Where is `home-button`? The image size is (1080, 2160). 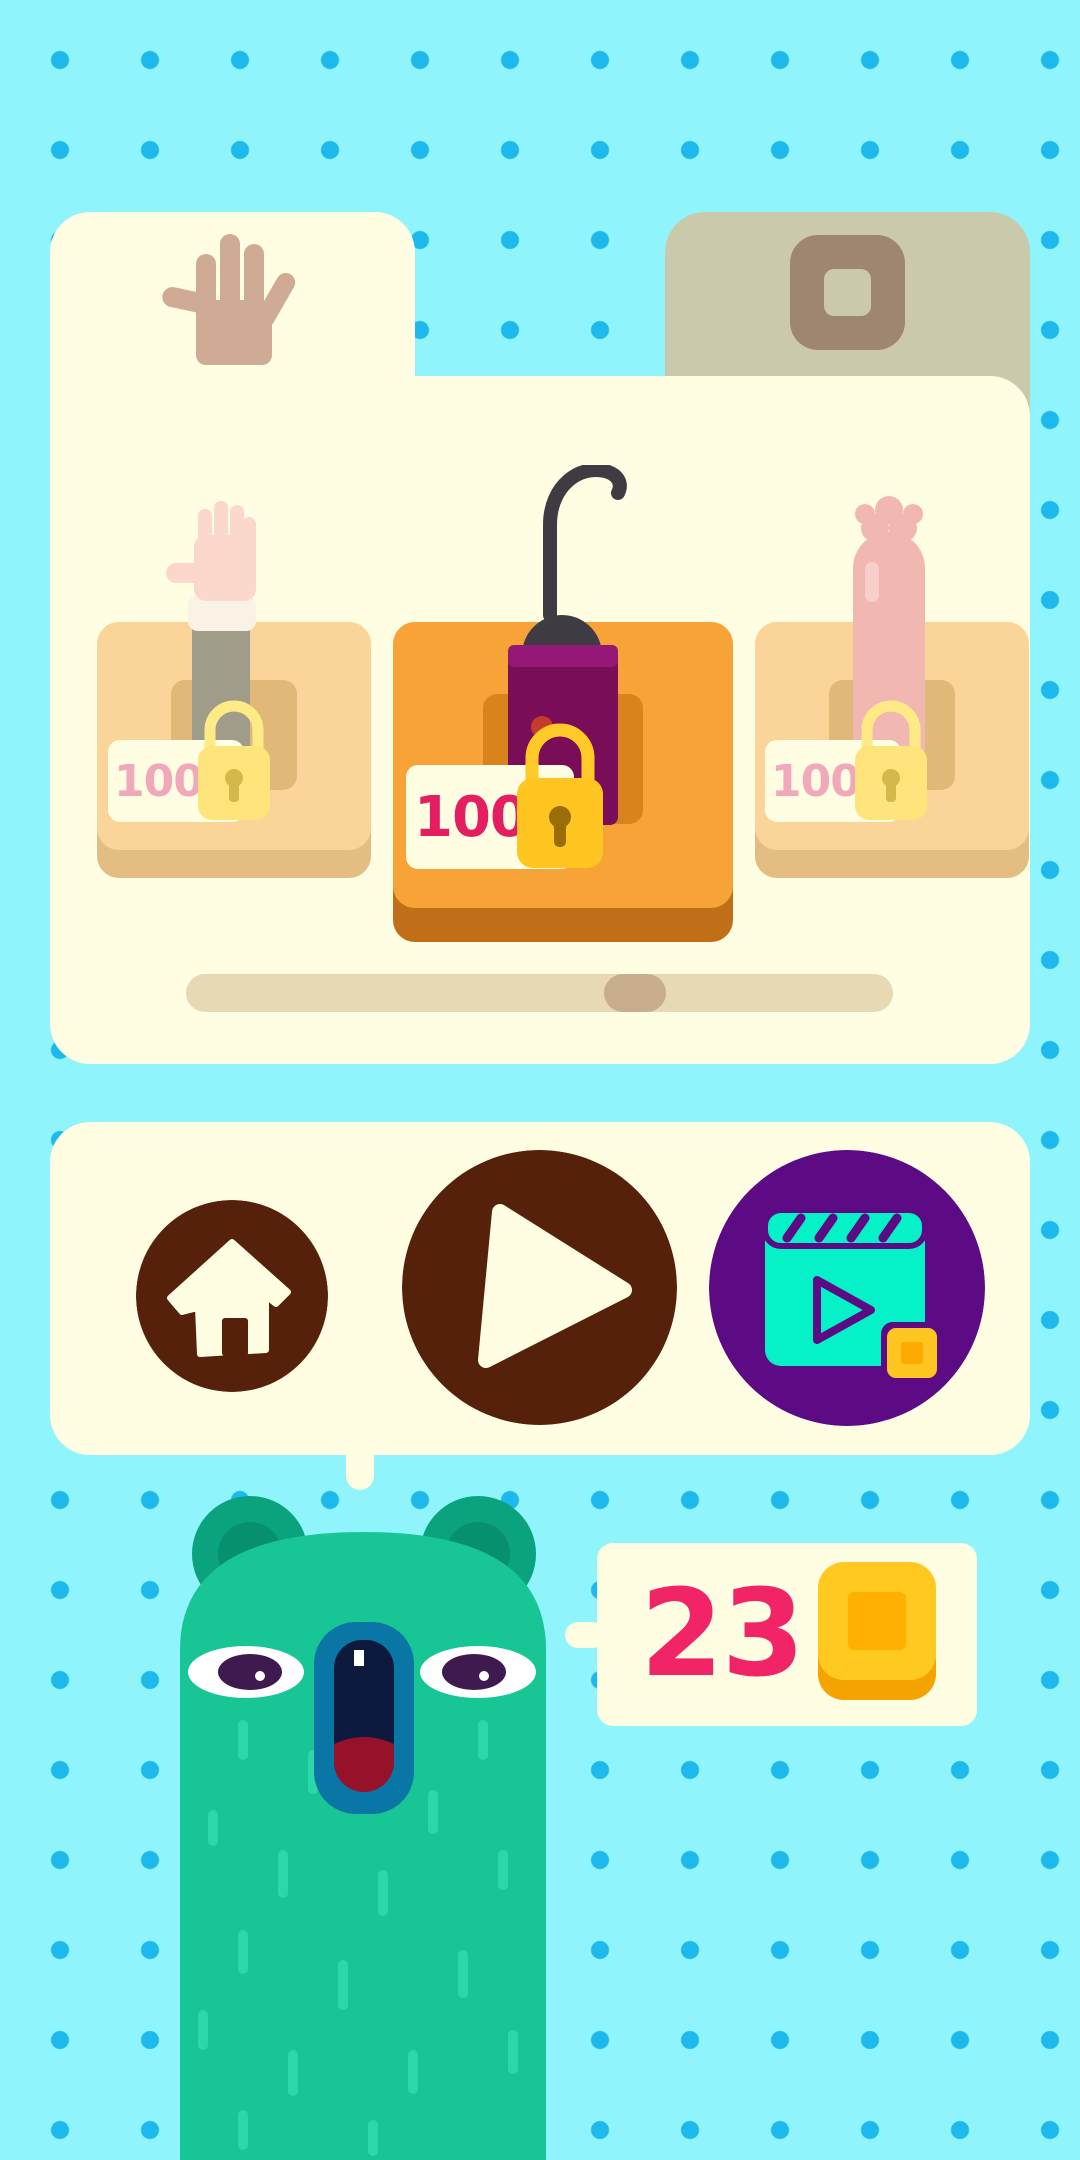
home-button is located at coordinates (232, 1296).